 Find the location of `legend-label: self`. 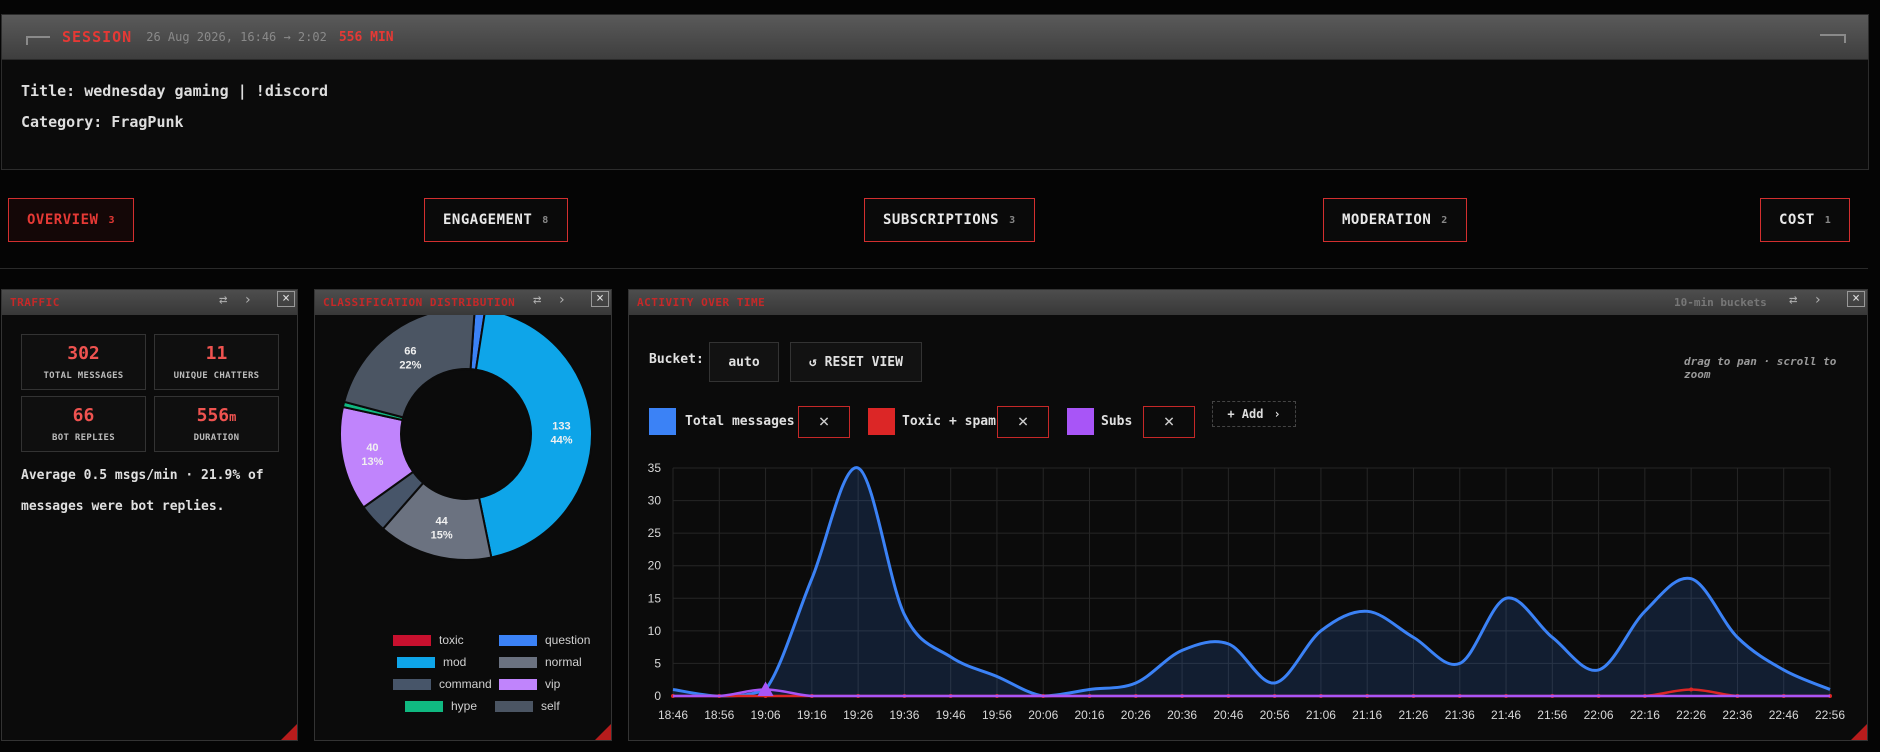

legend-label: self is located at coordinates (550, 706).